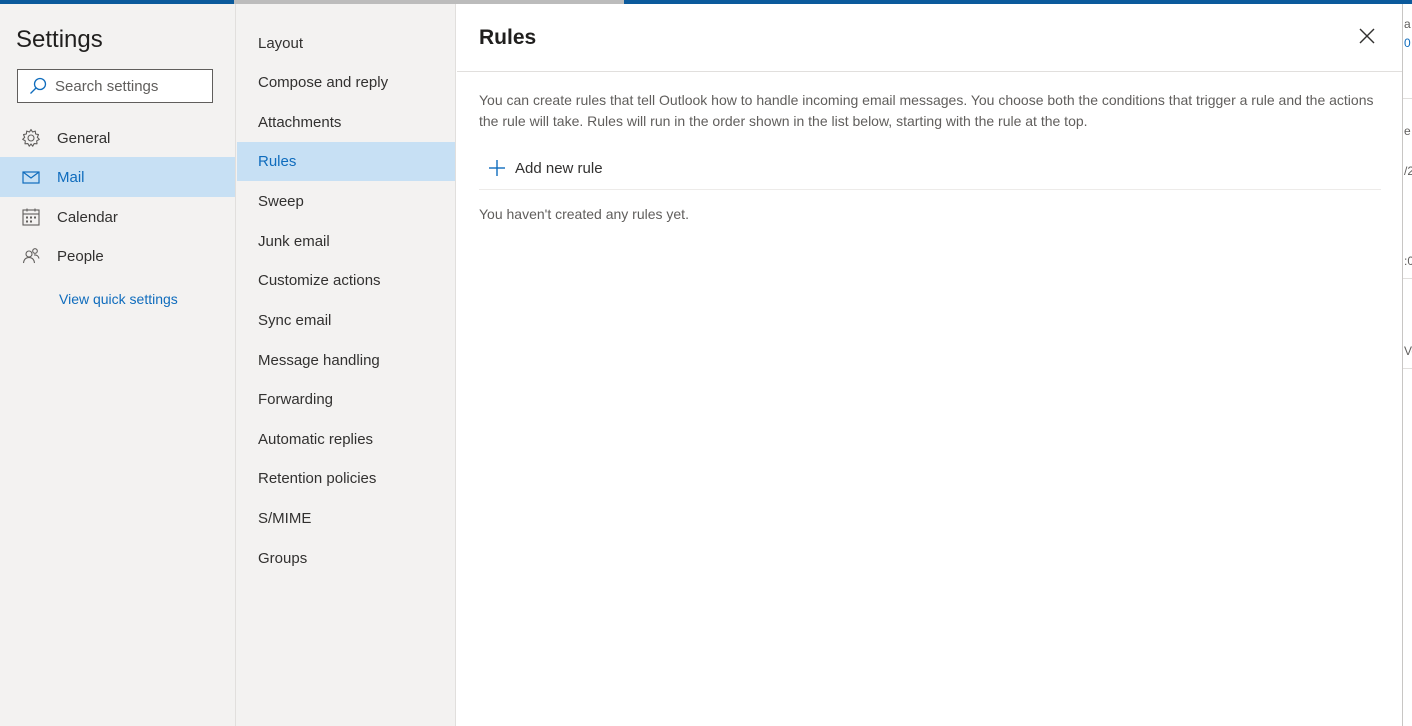  Describe the element at coordinates (59, 39) in the screenshot. I see `settings-title: Settings` at that location.